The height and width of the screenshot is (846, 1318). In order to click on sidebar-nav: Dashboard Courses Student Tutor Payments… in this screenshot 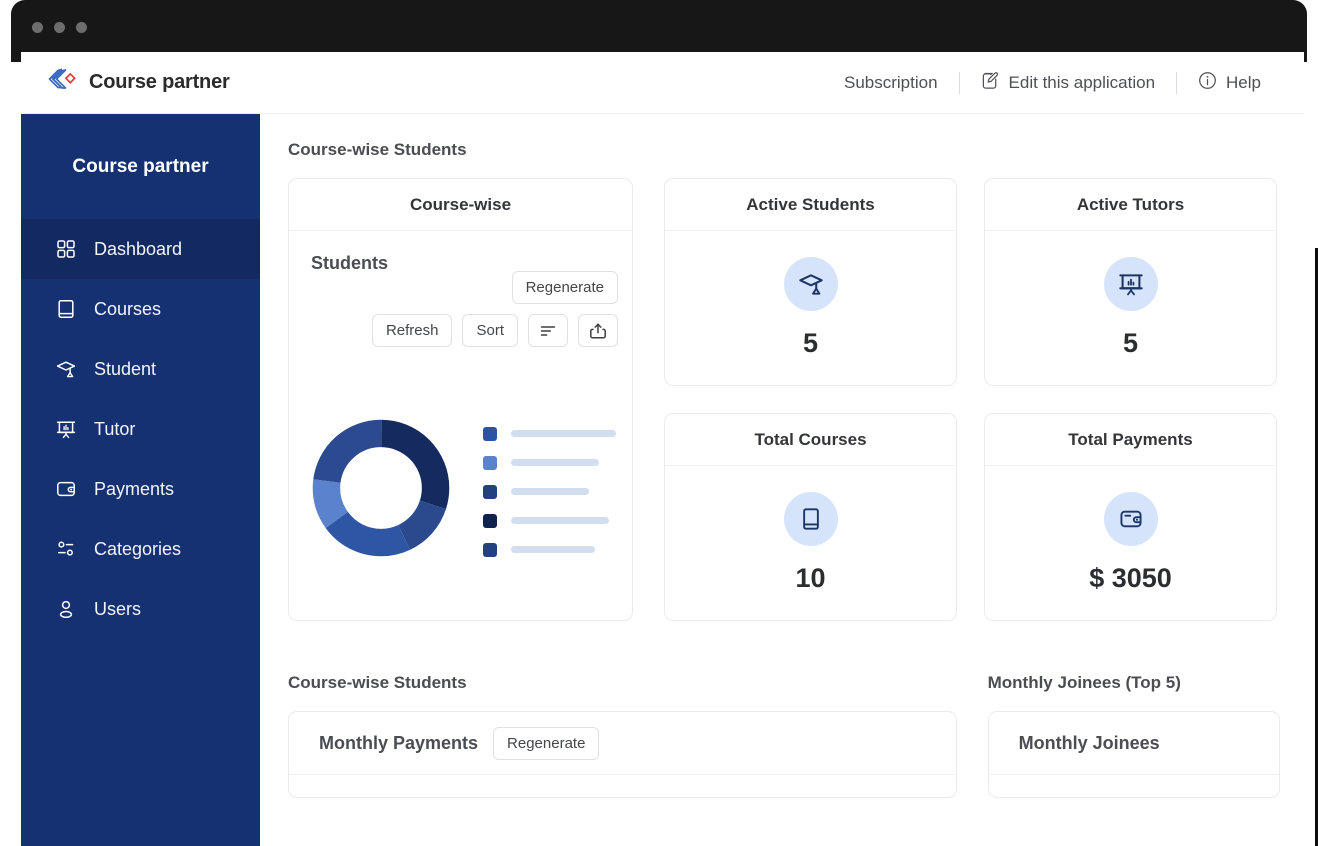, I will do `click(140, 429)`.